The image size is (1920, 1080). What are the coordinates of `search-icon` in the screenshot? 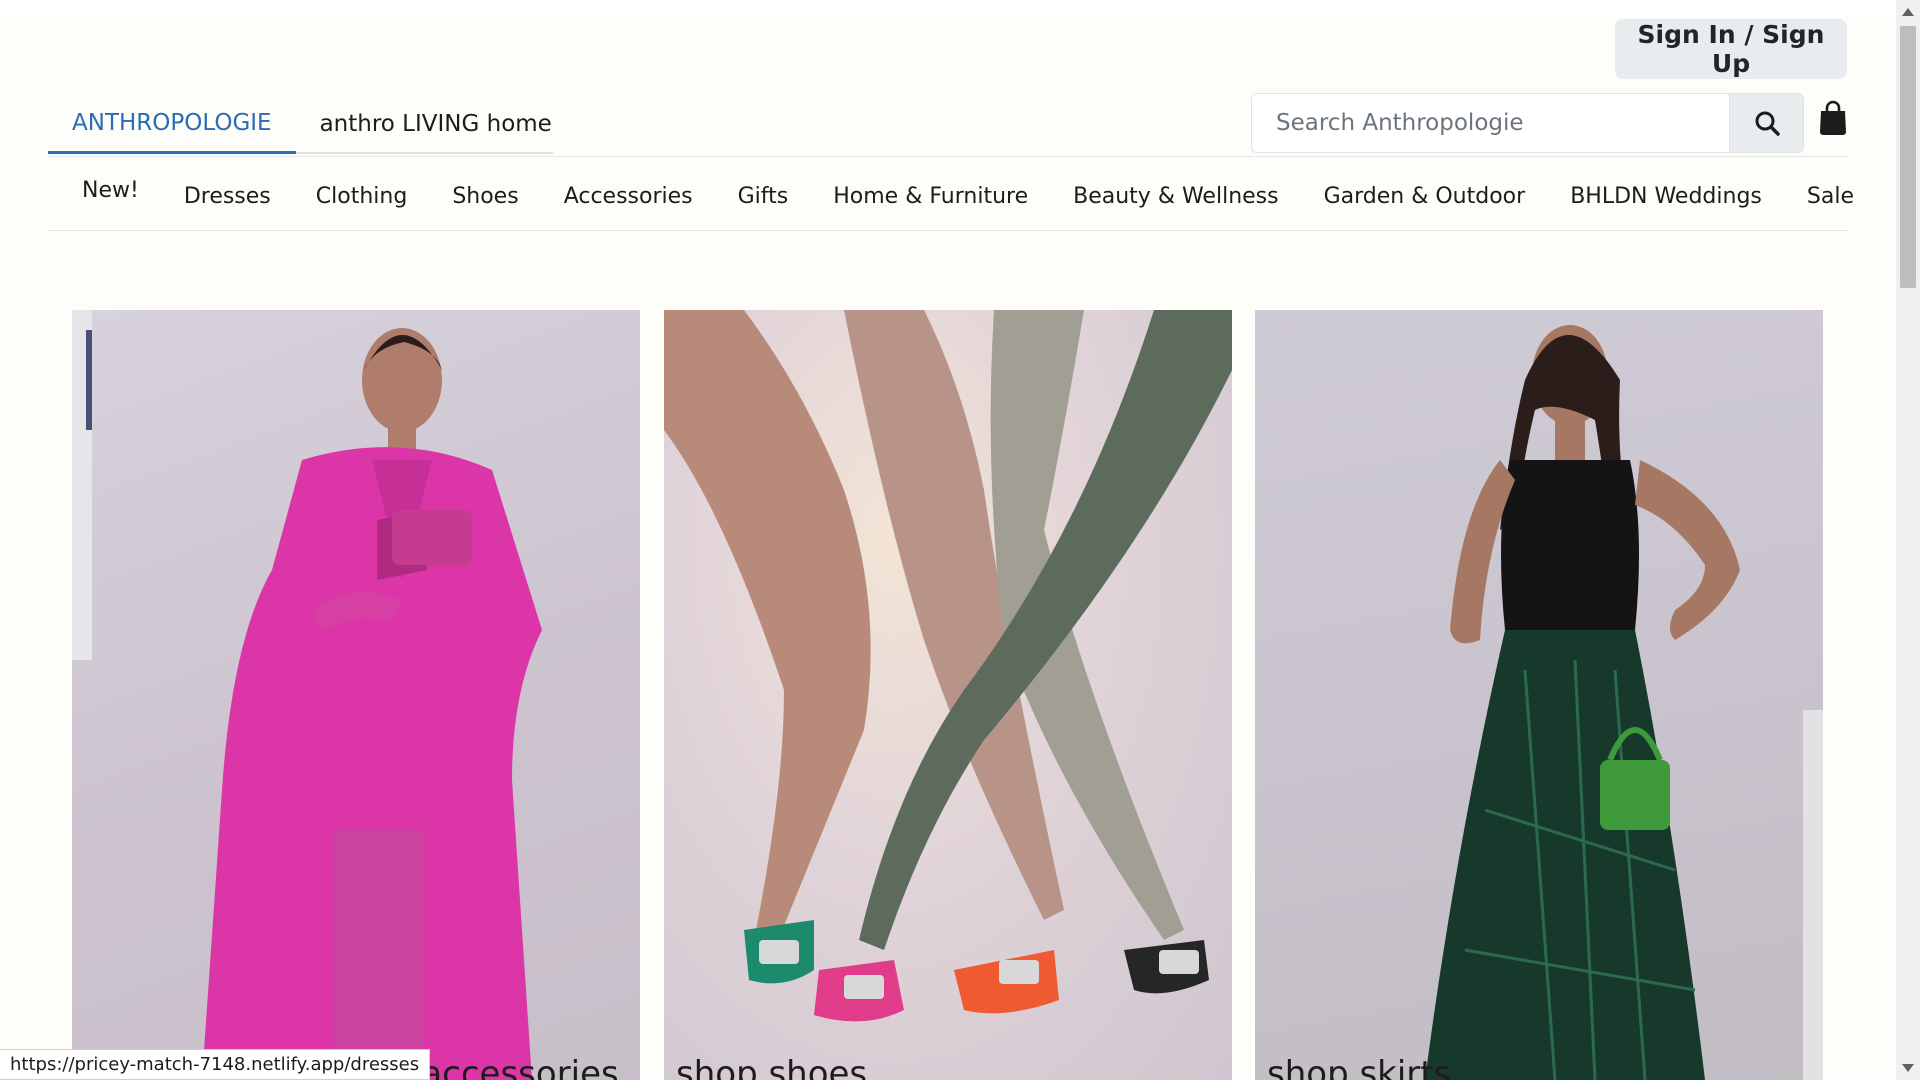 It's located at (1767, 123).